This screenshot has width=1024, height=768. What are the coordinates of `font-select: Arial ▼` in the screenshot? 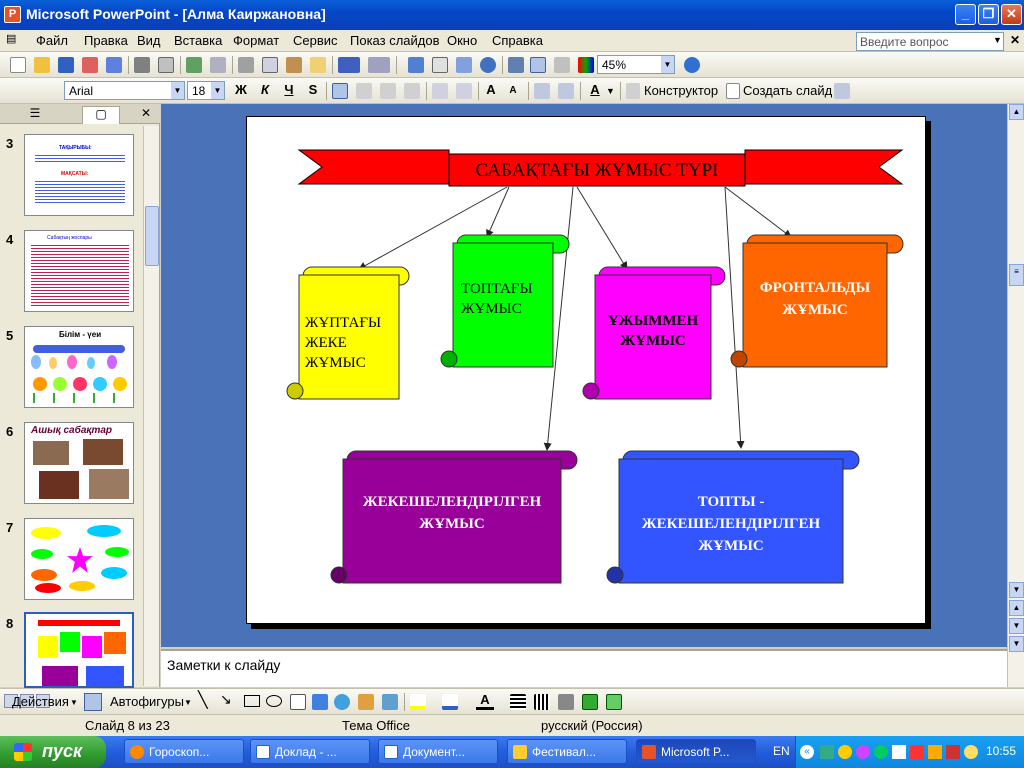 It's located at (124, 90).